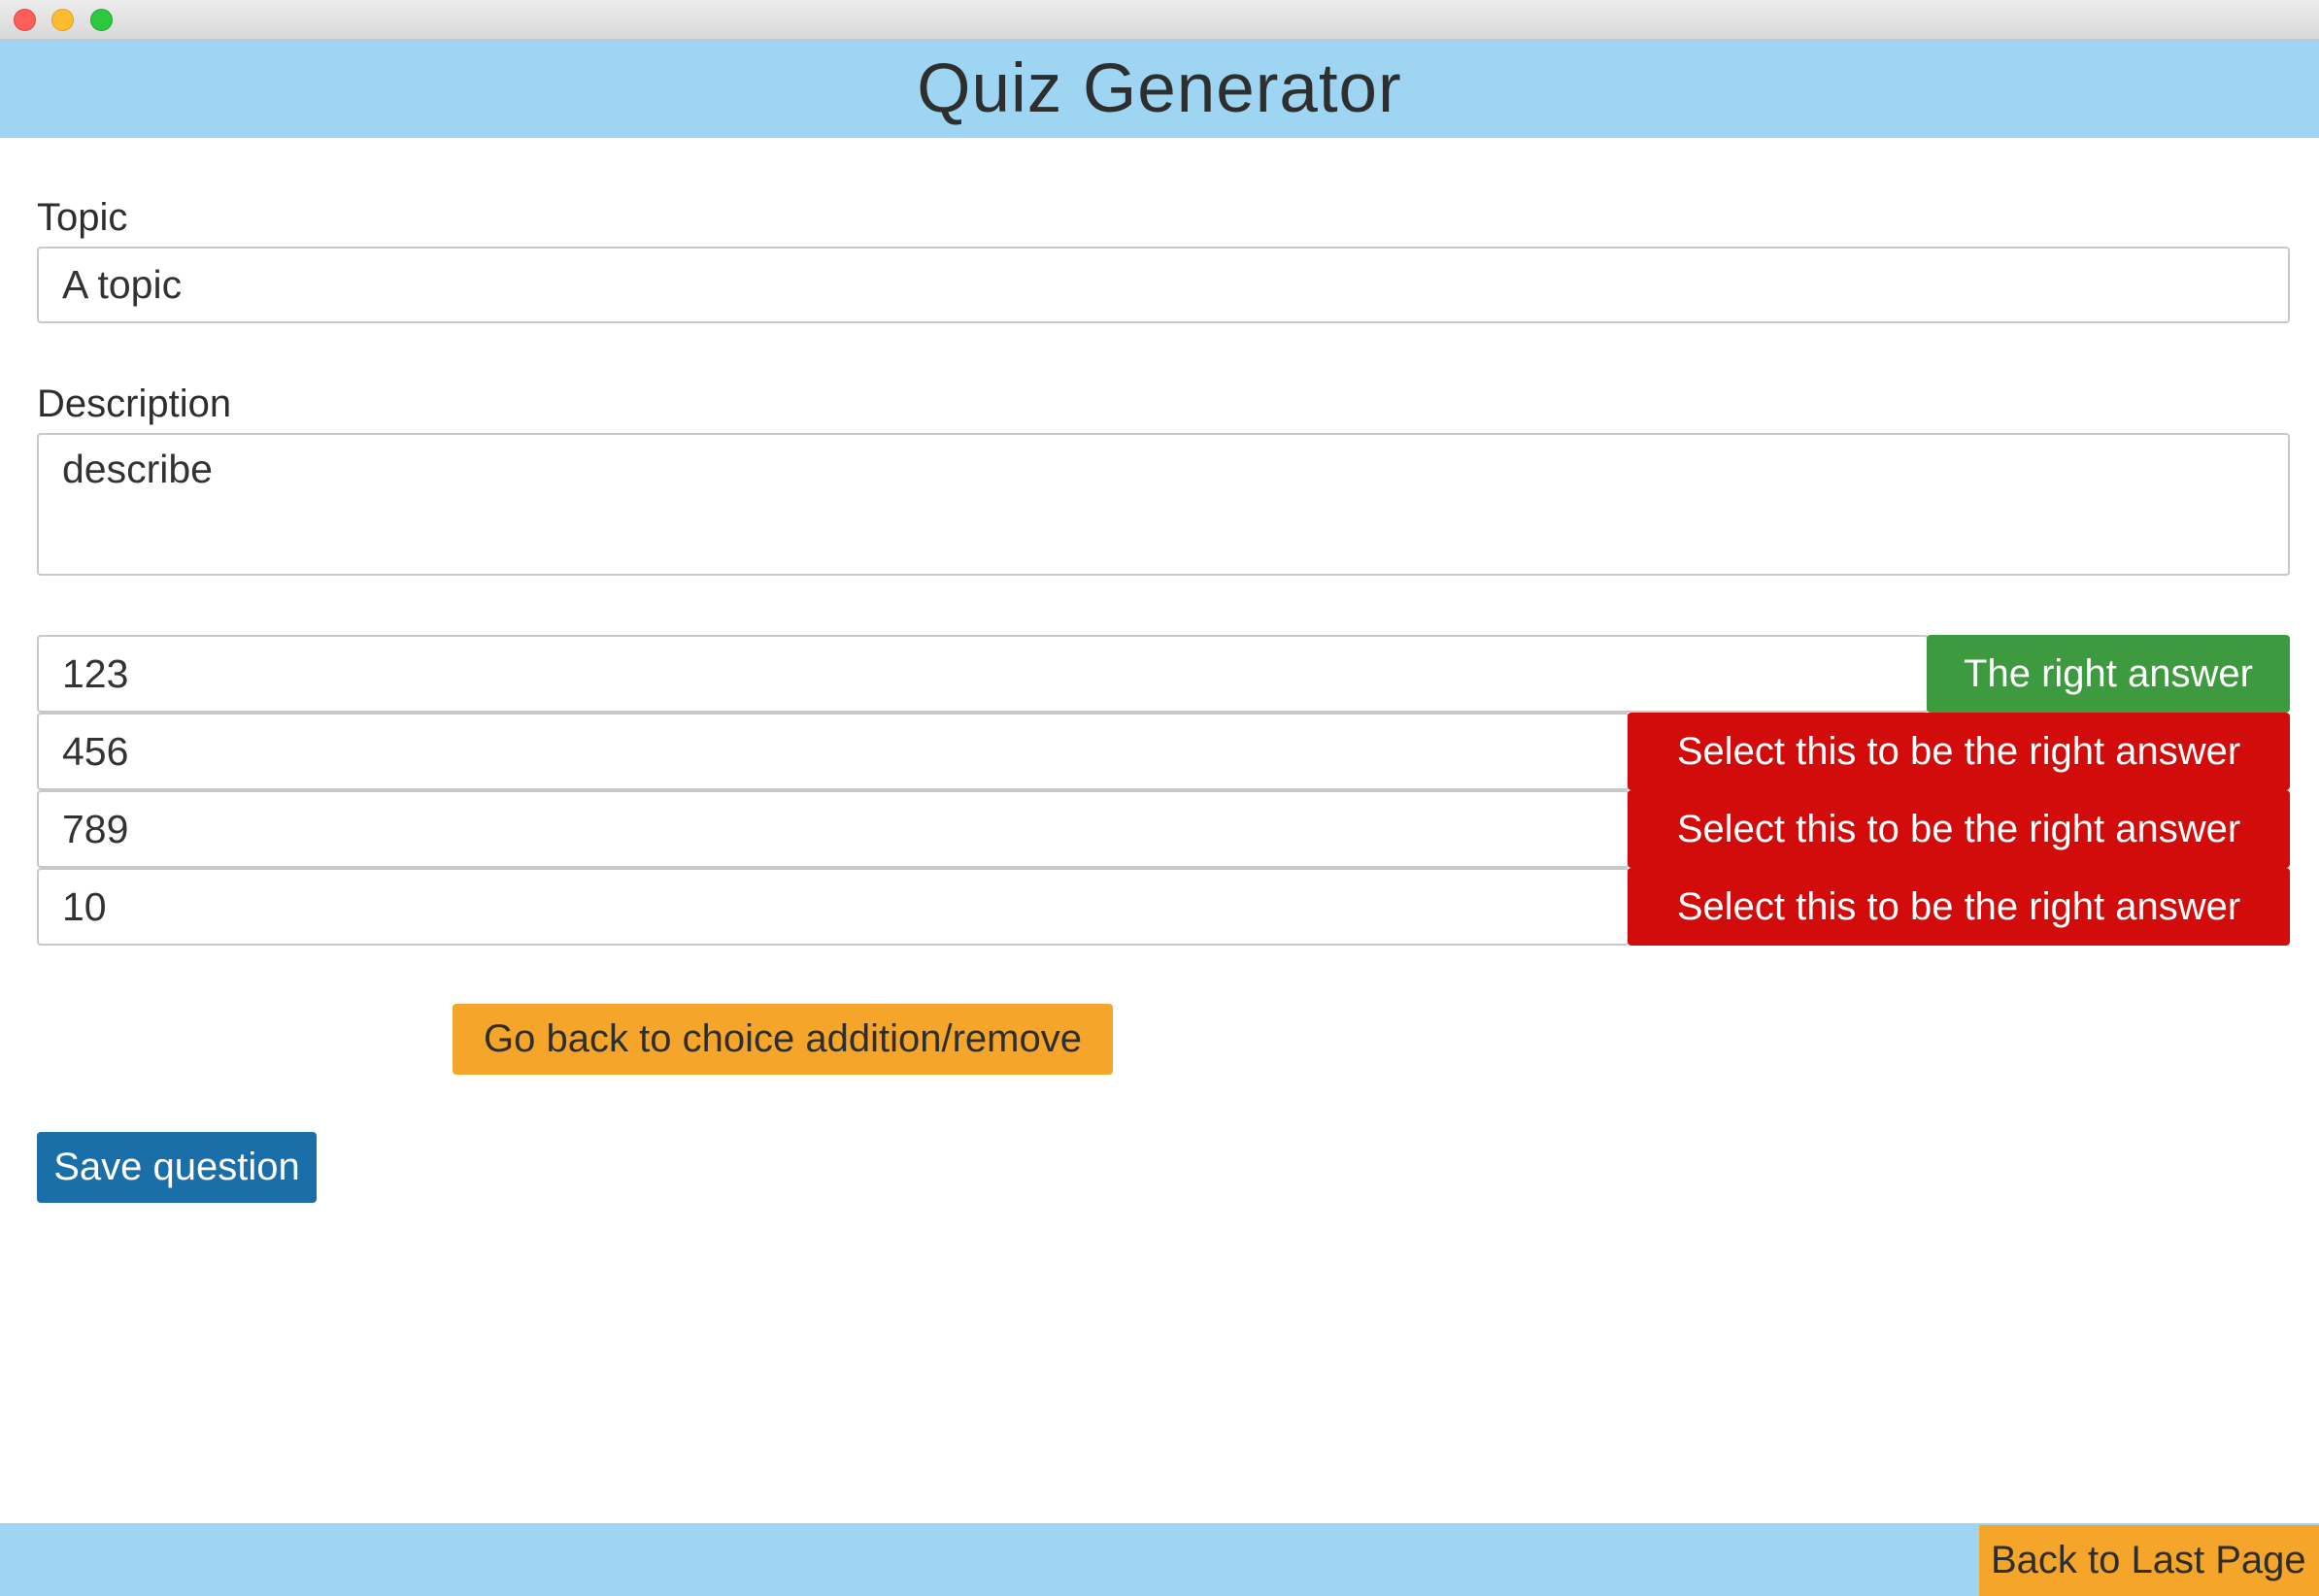 The width and height of the screenshot is (2319, 1596). What do you see at coordinates (137, 469) in the screenshot?
I see `description-textarea-value: describe` at bounding box center [137, 469].